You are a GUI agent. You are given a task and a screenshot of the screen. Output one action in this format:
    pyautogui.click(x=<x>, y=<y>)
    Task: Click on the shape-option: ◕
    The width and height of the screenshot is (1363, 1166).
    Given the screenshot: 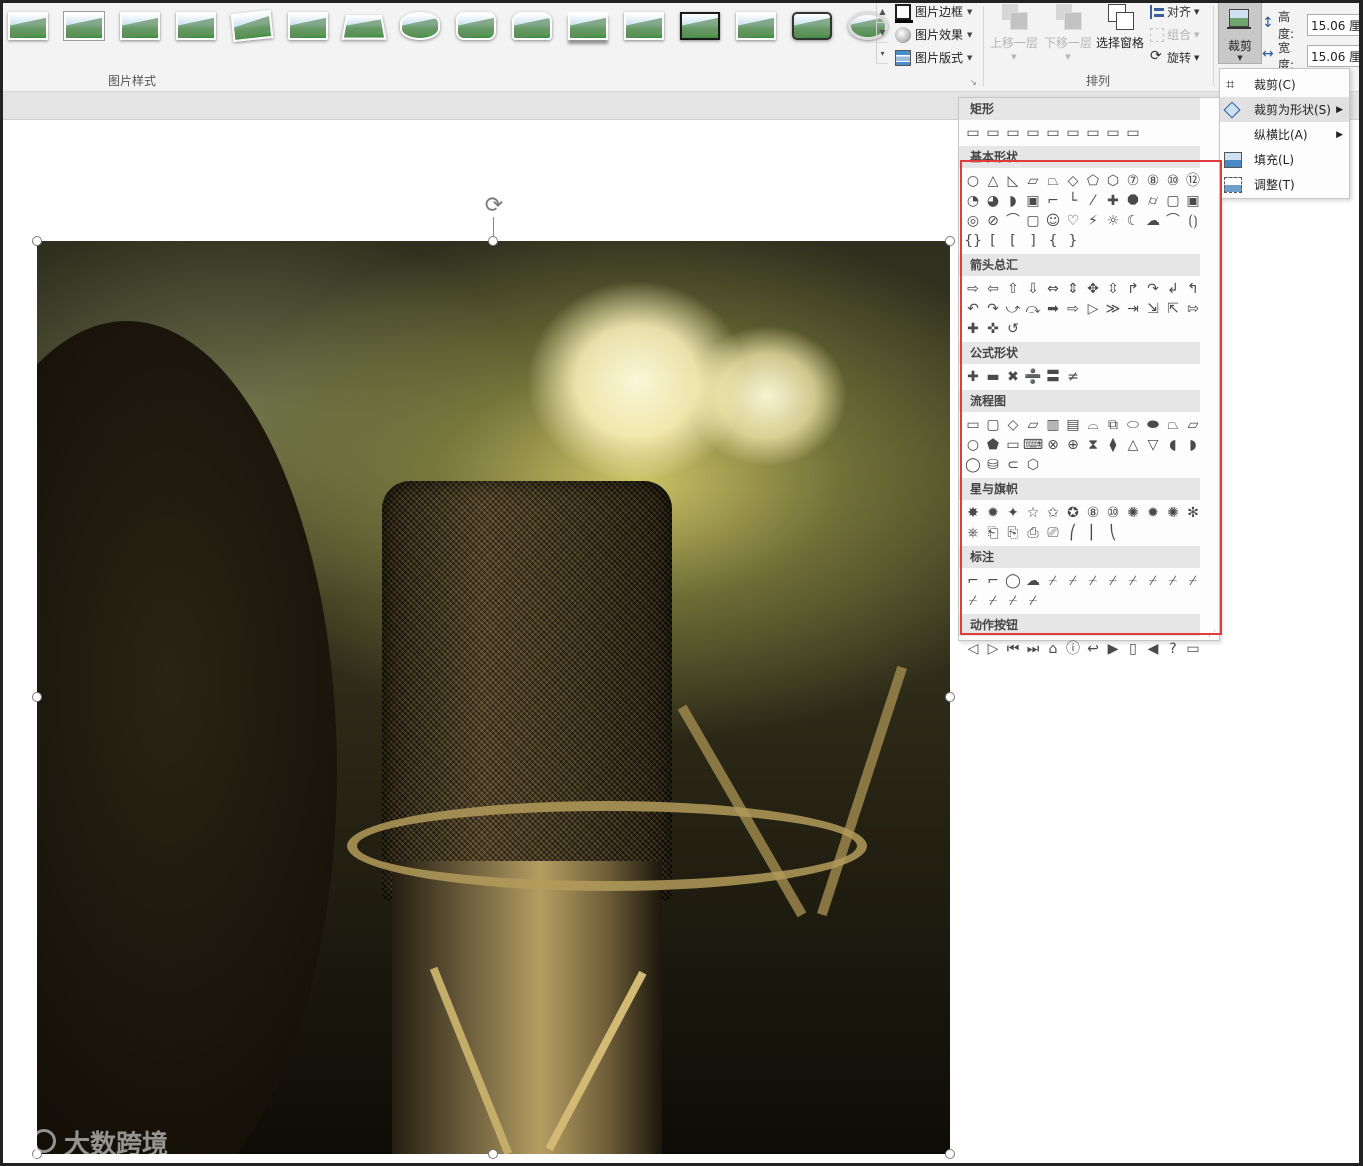 What is the action you would take?
    pyautogui.click(x=993, y=201)
    